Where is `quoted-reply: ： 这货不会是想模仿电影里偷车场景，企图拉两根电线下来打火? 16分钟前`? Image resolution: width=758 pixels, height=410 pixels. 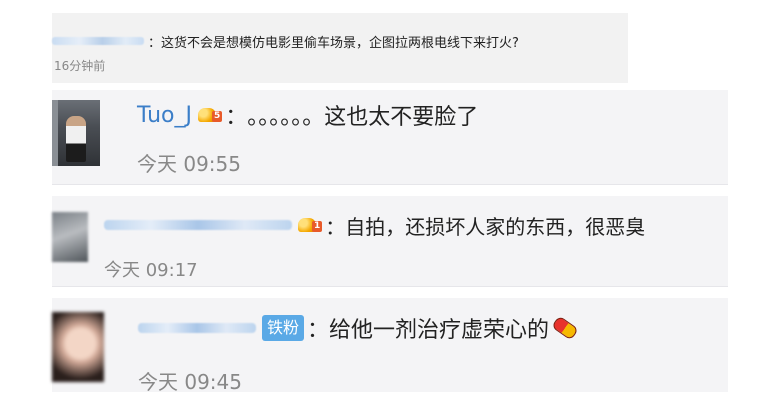
quoted-reply: ： 这货不会是想模仿电影里偷车场景，企图拉两根电线下来打火? 16分钟前 is located at coordinates (340, 48).